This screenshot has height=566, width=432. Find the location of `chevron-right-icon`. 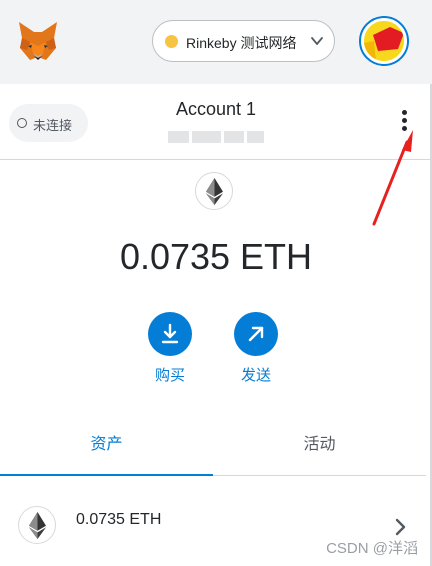

chevron-right-icon is located at coordinates (400, 527).